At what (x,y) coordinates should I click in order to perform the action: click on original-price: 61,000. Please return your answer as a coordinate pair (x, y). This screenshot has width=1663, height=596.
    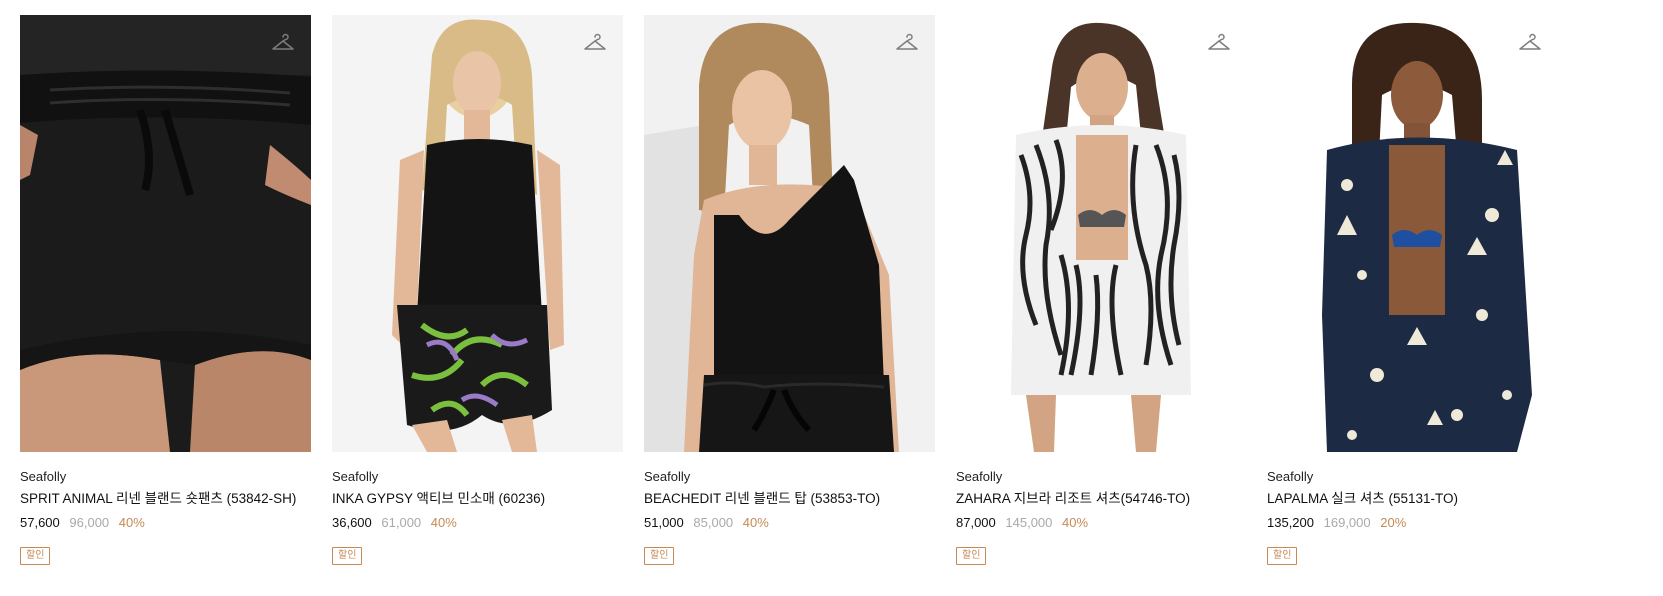
    Looking at the image, I should click on (401, 522).